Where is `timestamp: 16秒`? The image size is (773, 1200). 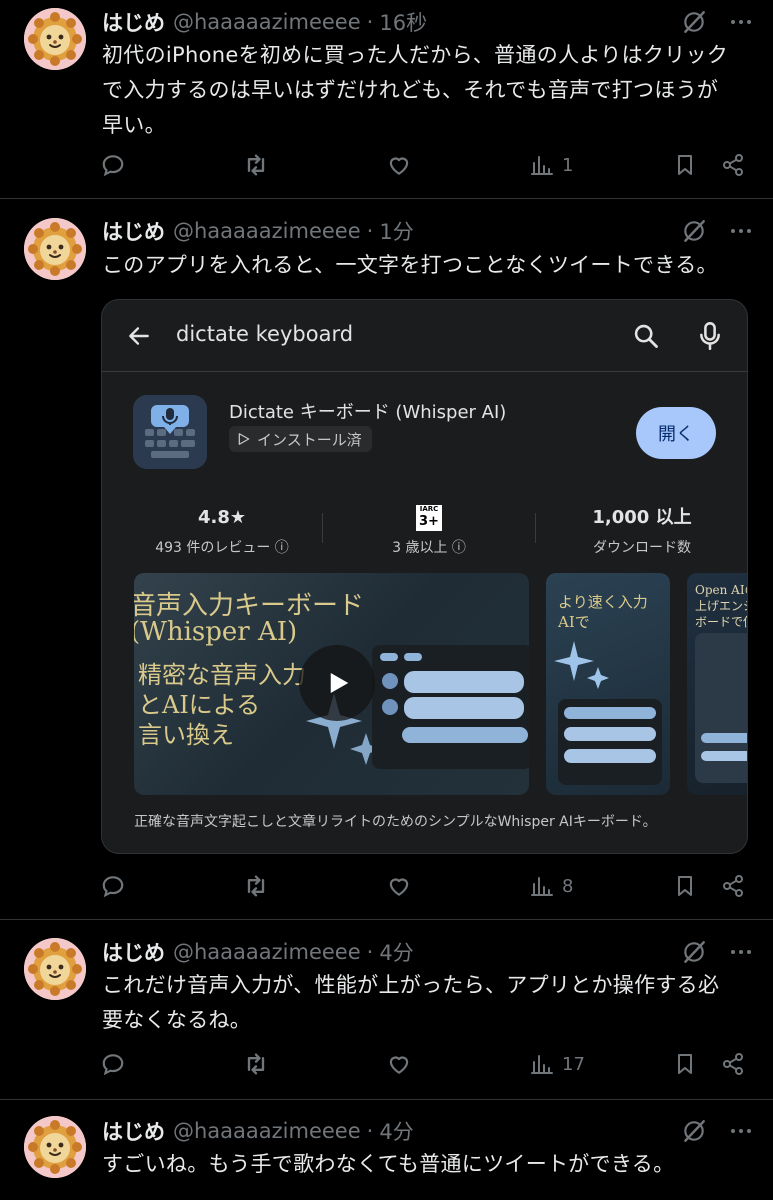
timestamp: 16秒 is located at coordinates (403, 22).